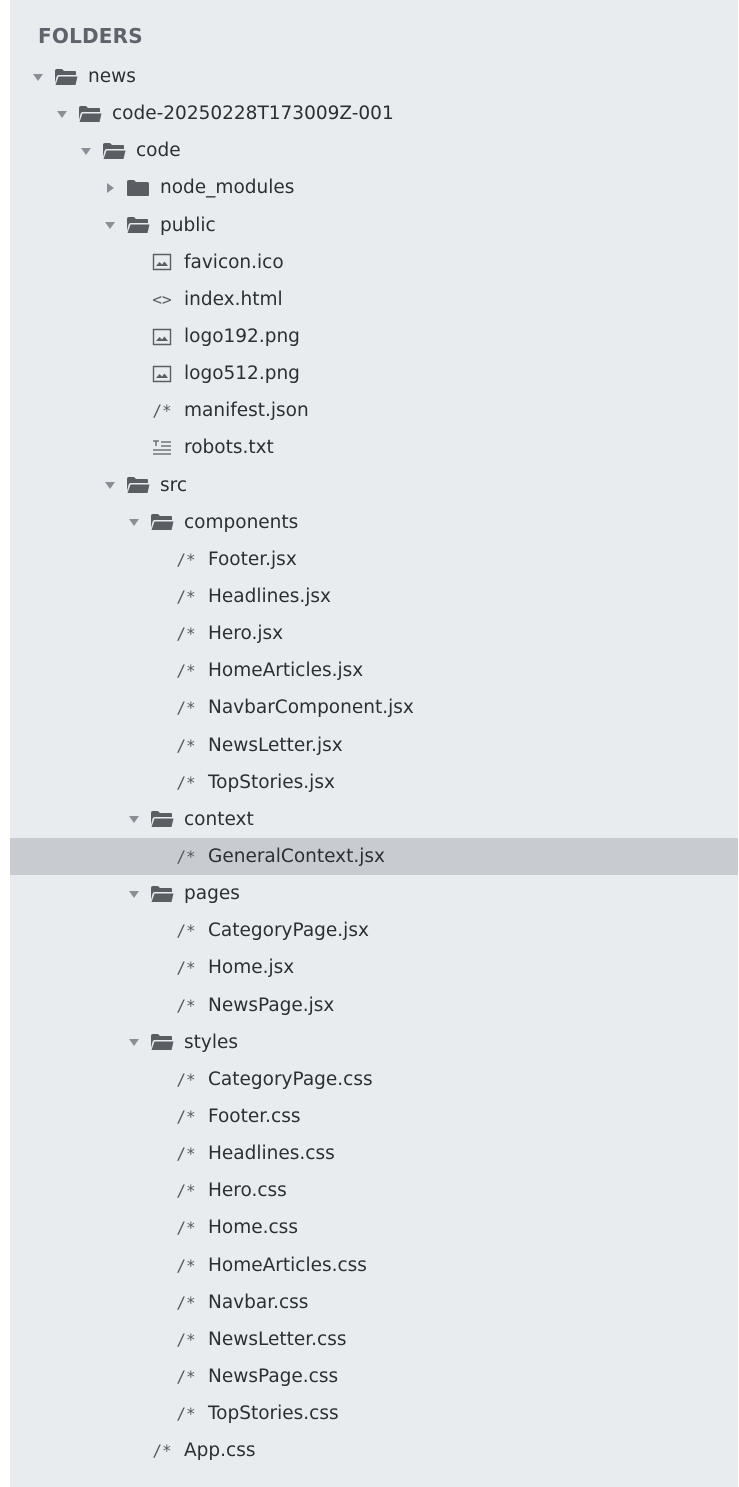 This screenshot has width=739, height=1487. What do you see at coordinates (374, 1079) in the screenshot?
I see `tree-file: /* CategoryPage.css` at bounding box center [374, 1079].